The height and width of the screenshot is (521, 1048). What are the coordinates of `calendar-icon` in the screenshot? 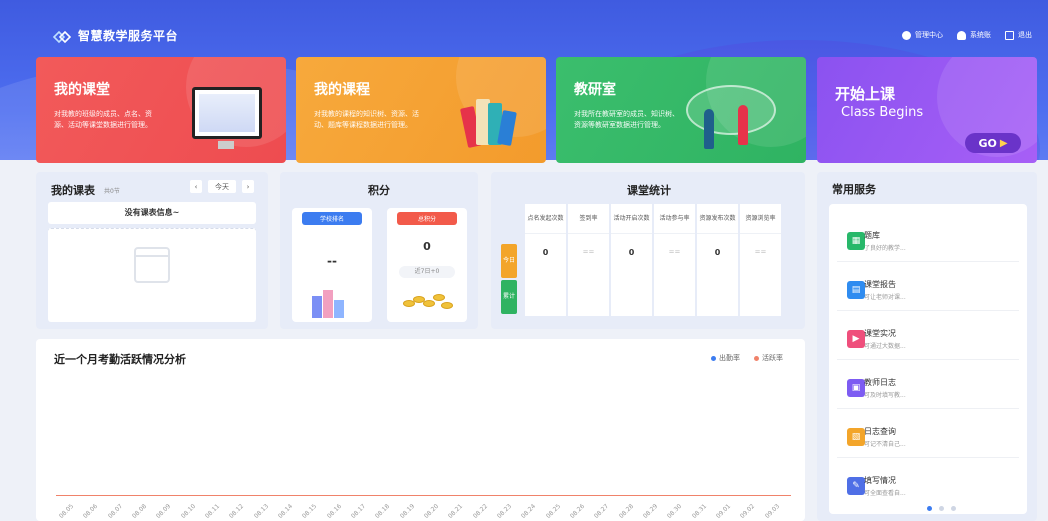 It's located at (152, 265).